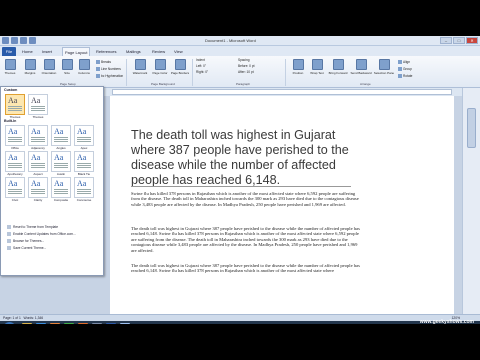  I want to click on minimize-button: –, so click(446, 40).